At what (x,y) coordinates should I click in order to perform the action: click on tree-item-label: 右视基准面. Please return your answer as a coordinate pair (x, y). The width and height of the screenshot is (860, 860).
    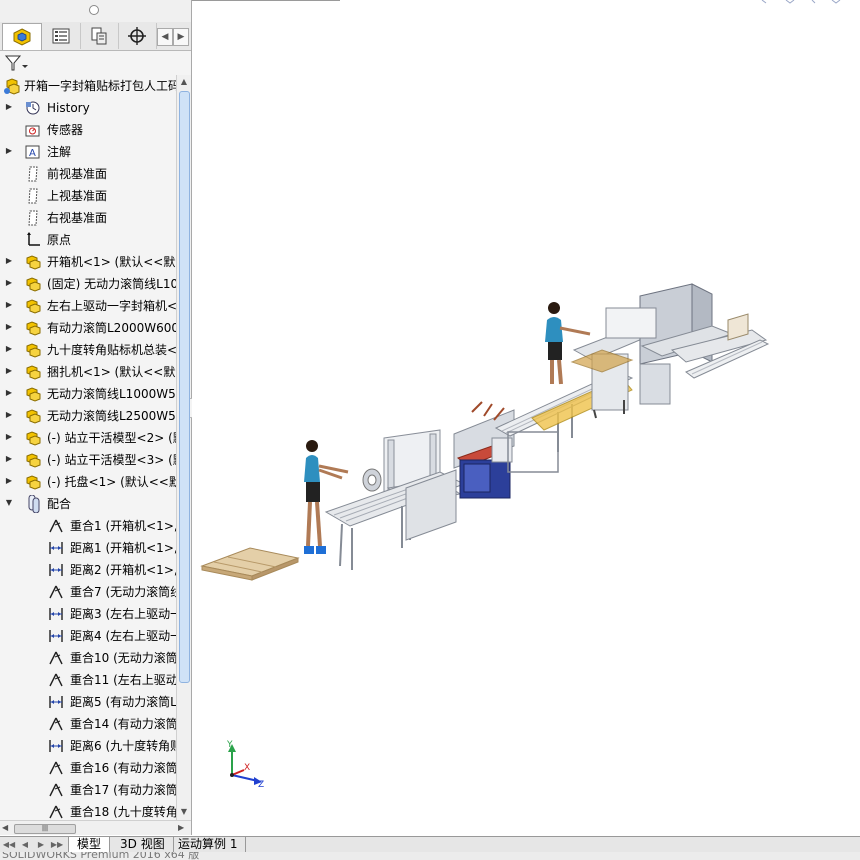
    Looking at the image, I should click on (77, 218).